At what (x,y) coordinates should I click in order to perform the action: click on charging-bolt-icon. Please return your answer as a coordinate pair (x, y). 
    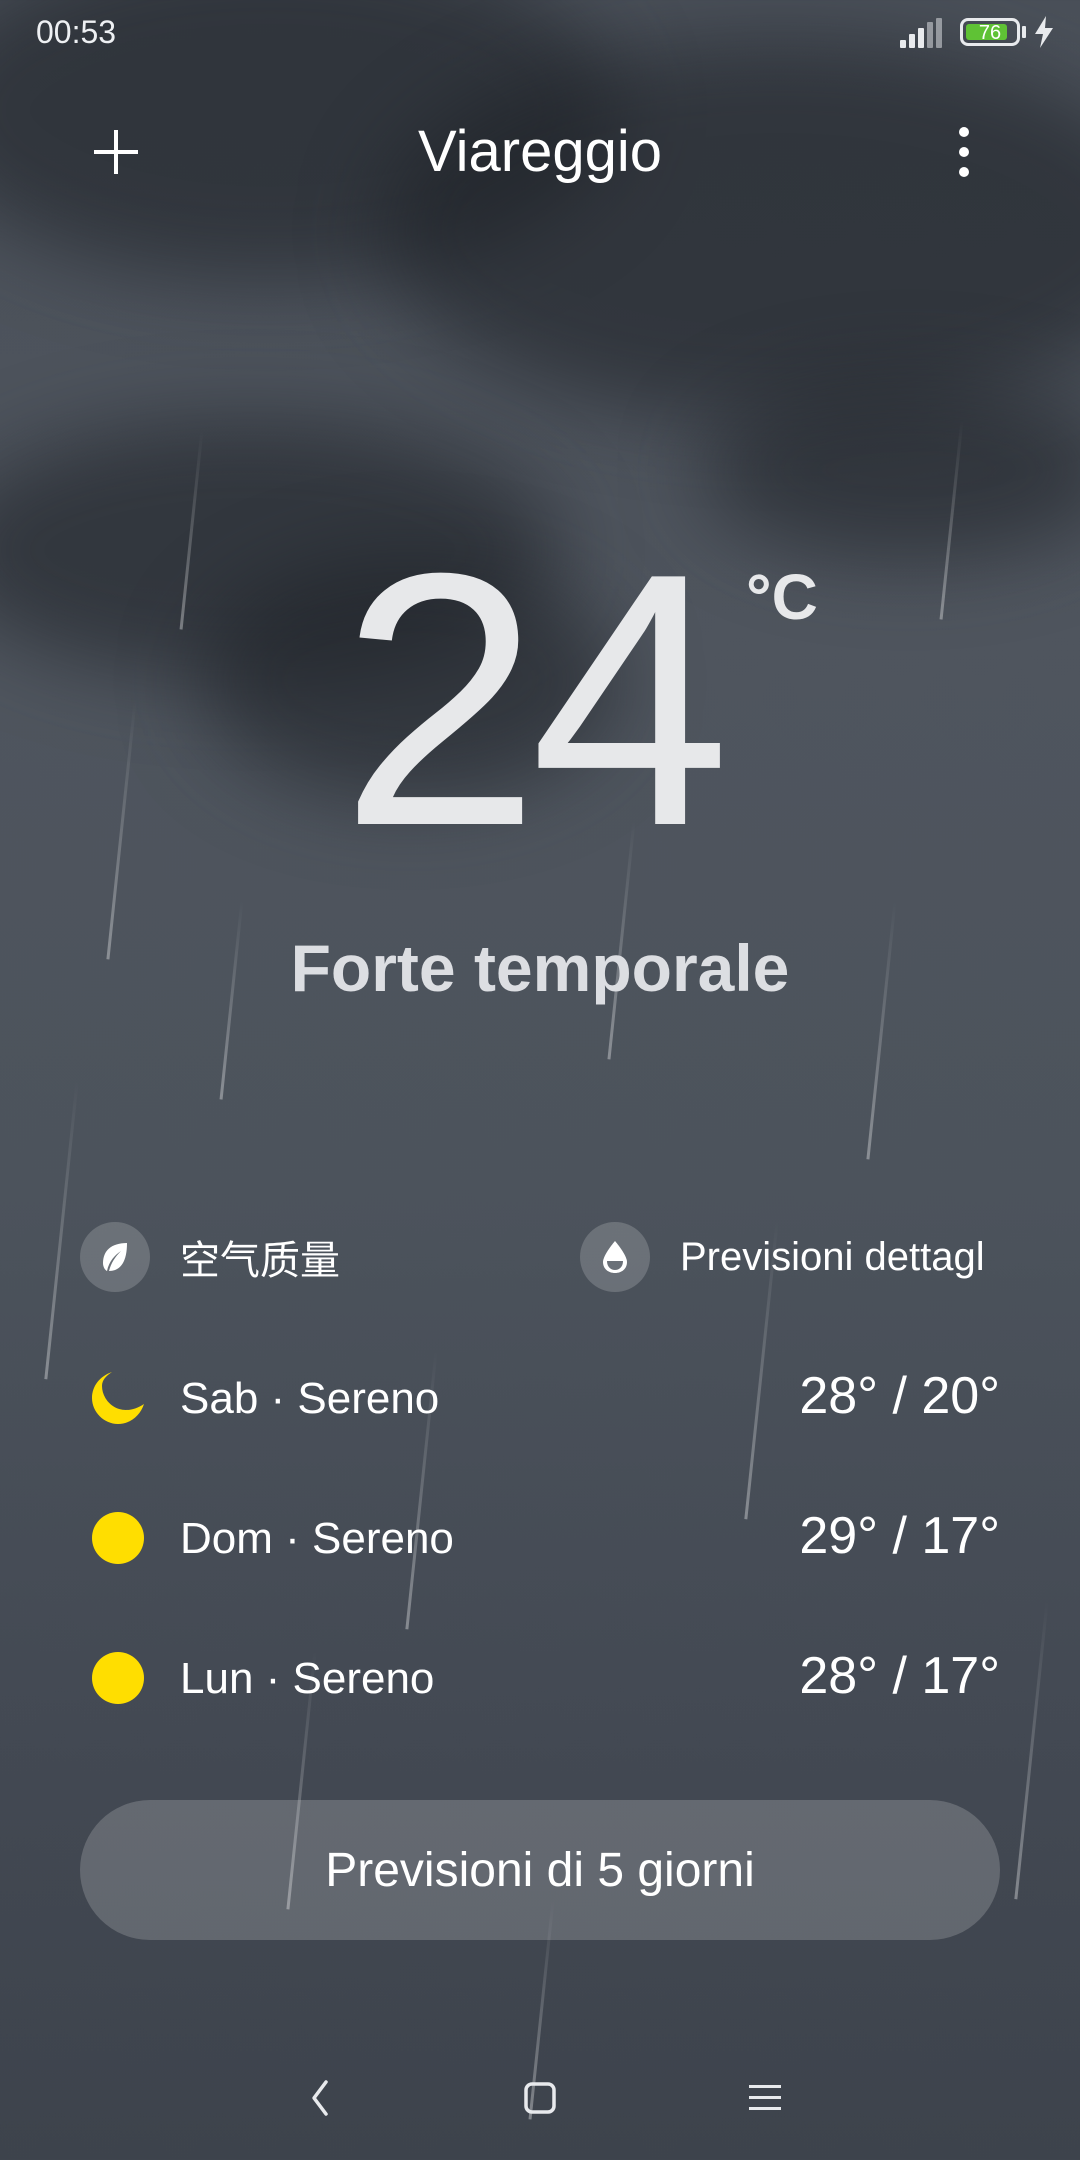
    Looking at the image, I should click on (1044, 32).